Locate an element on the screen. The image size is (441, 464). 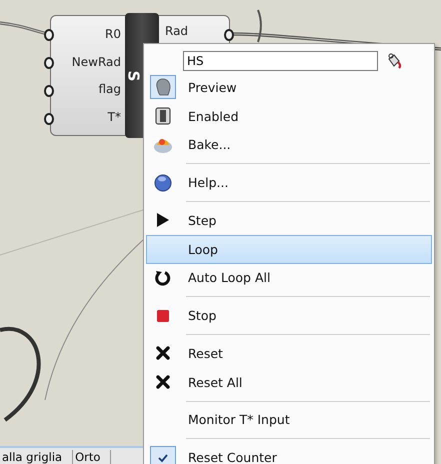
output-label: Rad is located at coordinates (176, 31).